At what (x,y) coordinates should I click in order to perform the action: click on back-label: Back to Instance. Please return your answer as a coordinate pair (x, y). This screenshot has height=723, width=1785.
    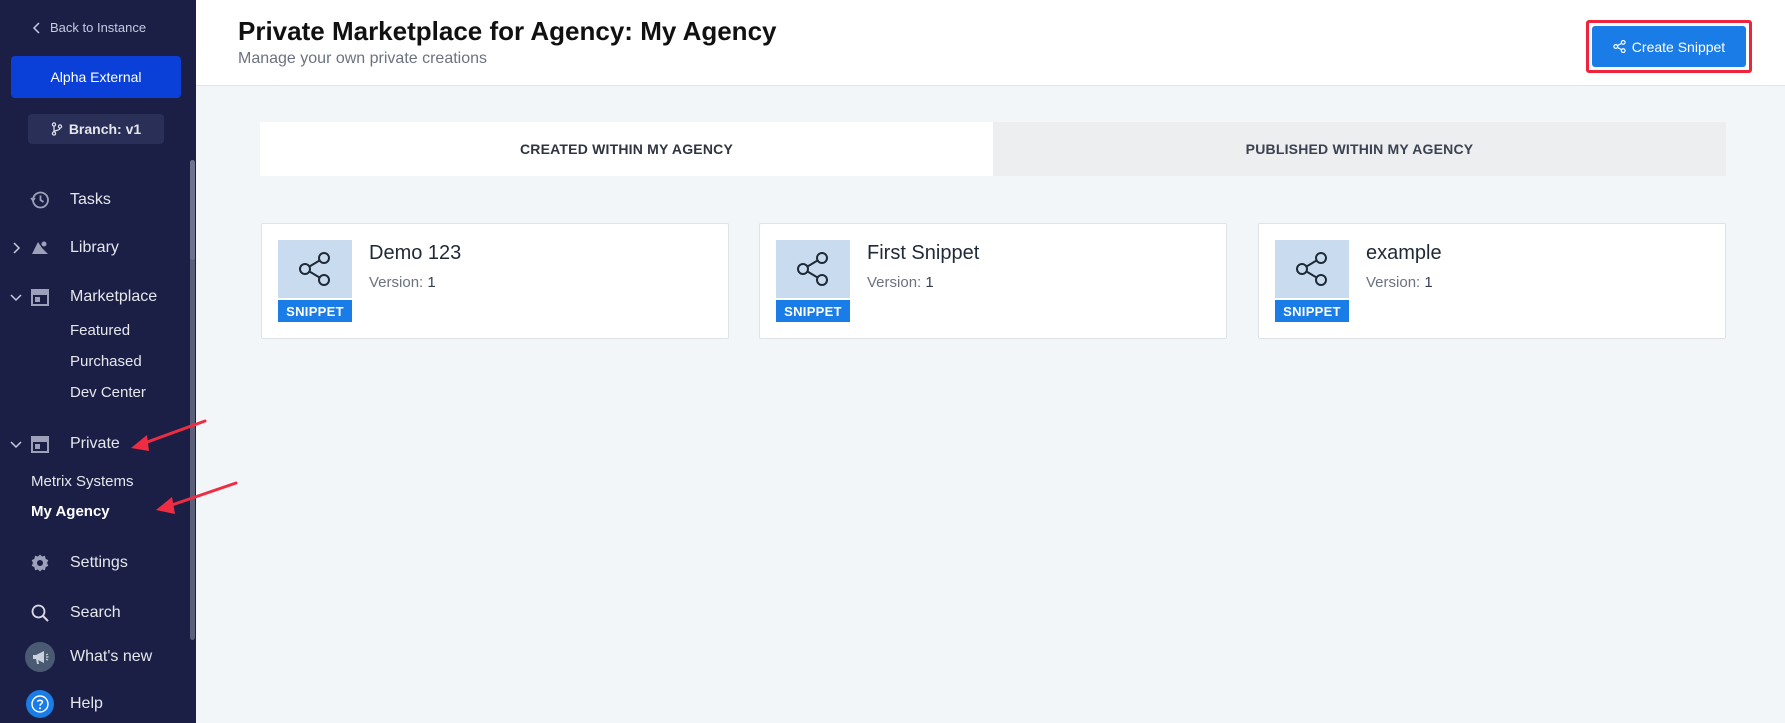
    Looking at the image, I should click on (98, 27).